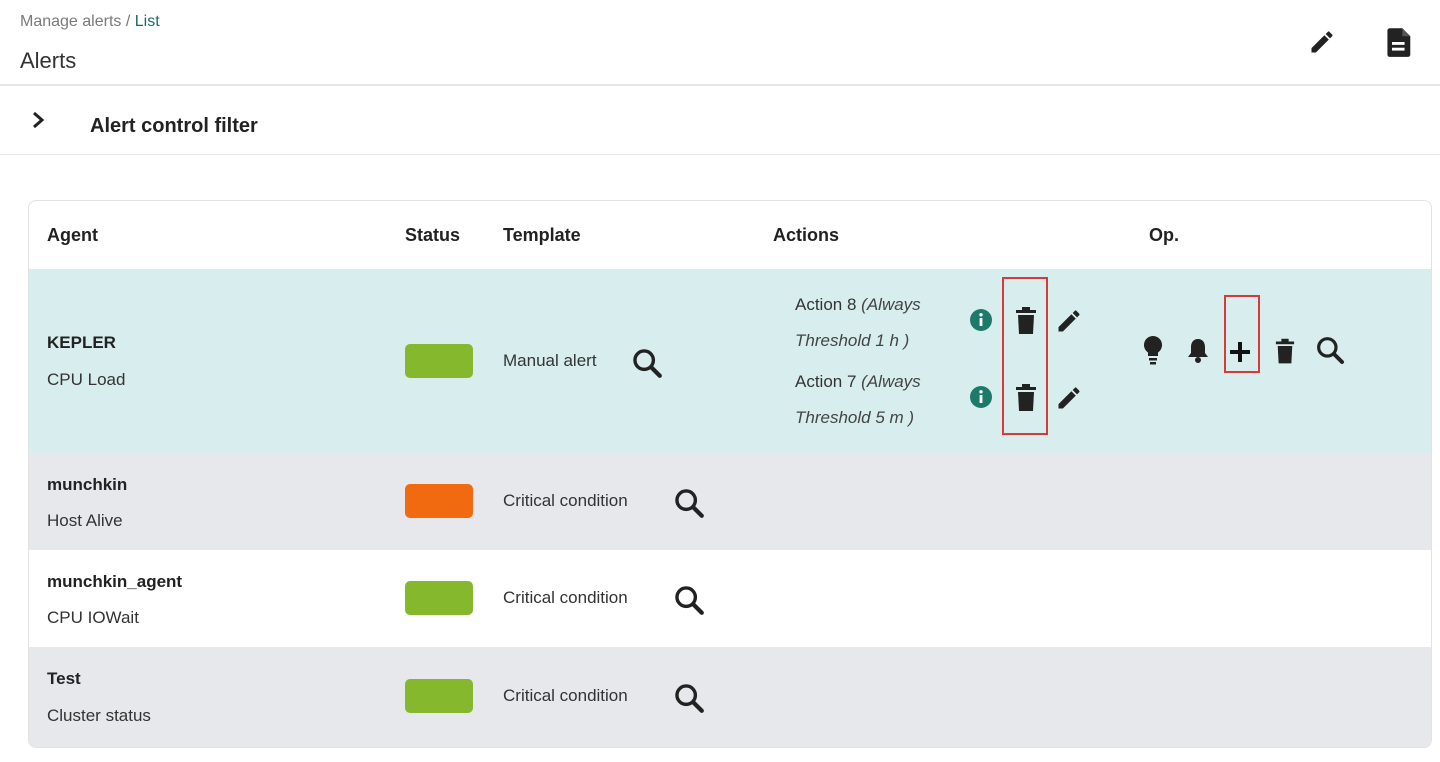 This screenshot has width=1440, height=762. What do you see at coordinates (147, 21) in the screenshot?
I see `breadcrumb-current: List` at bounding box center [147, 21].